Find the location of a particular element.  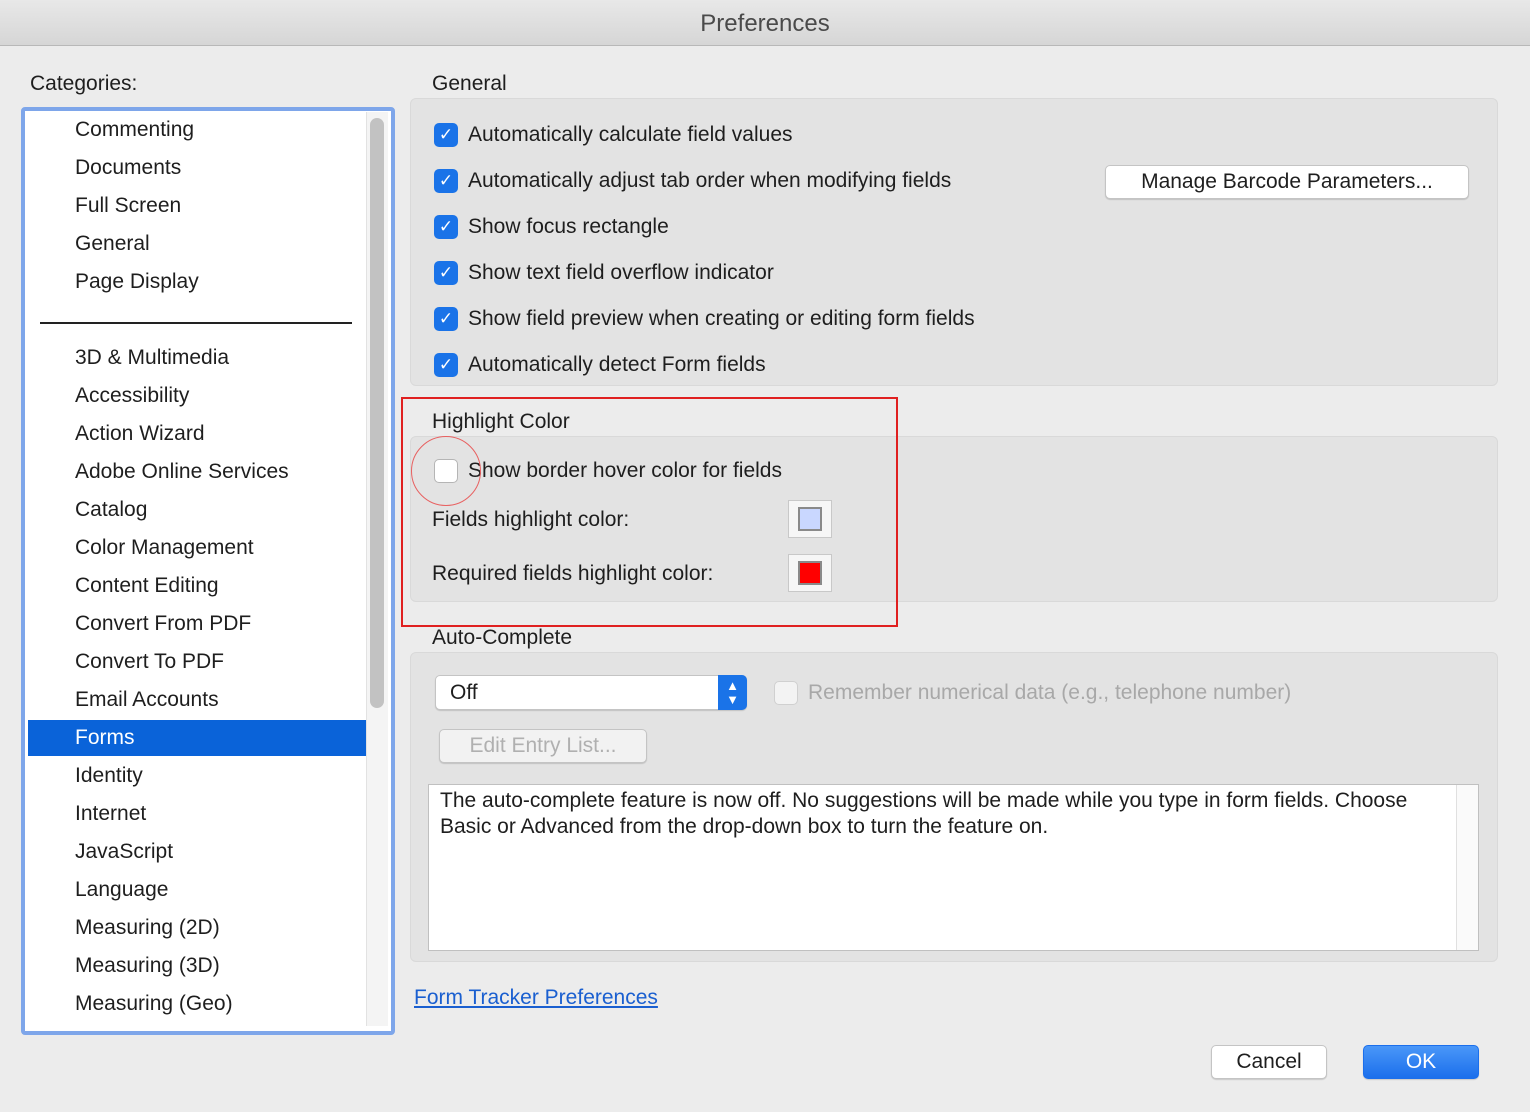

annotation-circle is located at coordinates (446, 471).